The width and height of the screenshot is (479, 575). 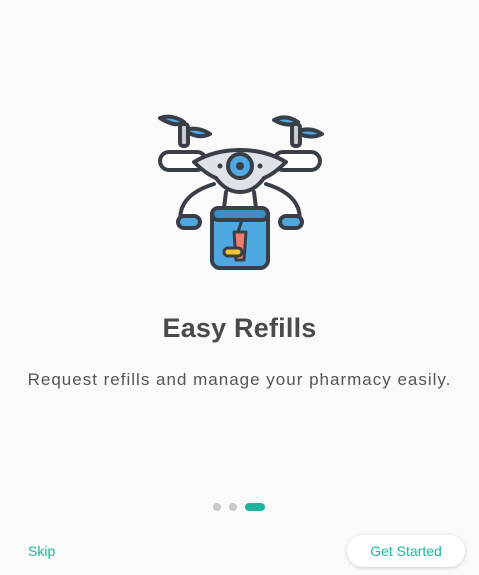 What do you see at coordinates (255, 507) in the screenshot?
I see `page-dot-3-active` at bounding box center [255, 507].